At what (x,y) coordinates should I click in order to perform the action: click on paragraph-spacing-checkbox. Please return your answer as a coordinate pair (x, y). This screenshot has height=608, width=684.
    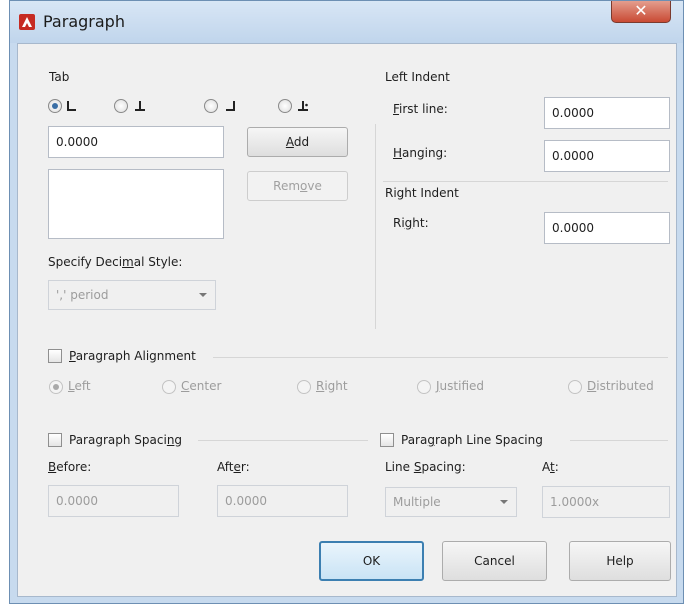
    Looking at the image, I should click on (55, 440).